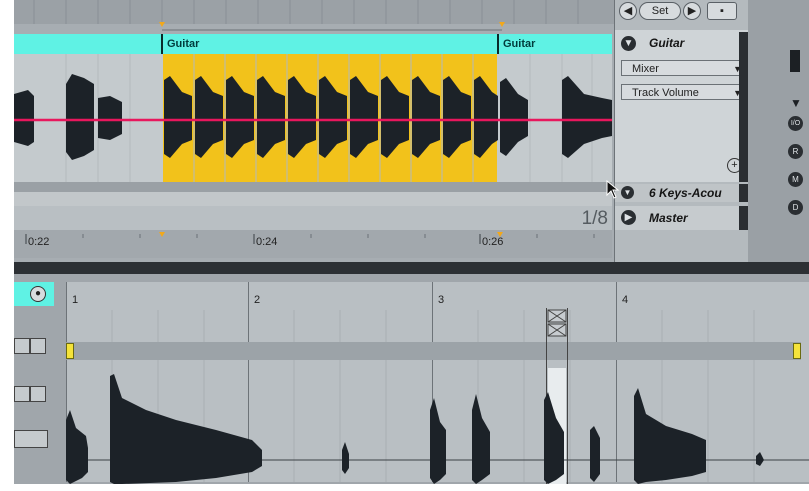 Image resolution: width=809 pixels, height=491 pixels. What do you see at coordinates (645, 69) in the screenshot?
I see `device-chooser-value: Mixer` at bounding box center [645, 69].